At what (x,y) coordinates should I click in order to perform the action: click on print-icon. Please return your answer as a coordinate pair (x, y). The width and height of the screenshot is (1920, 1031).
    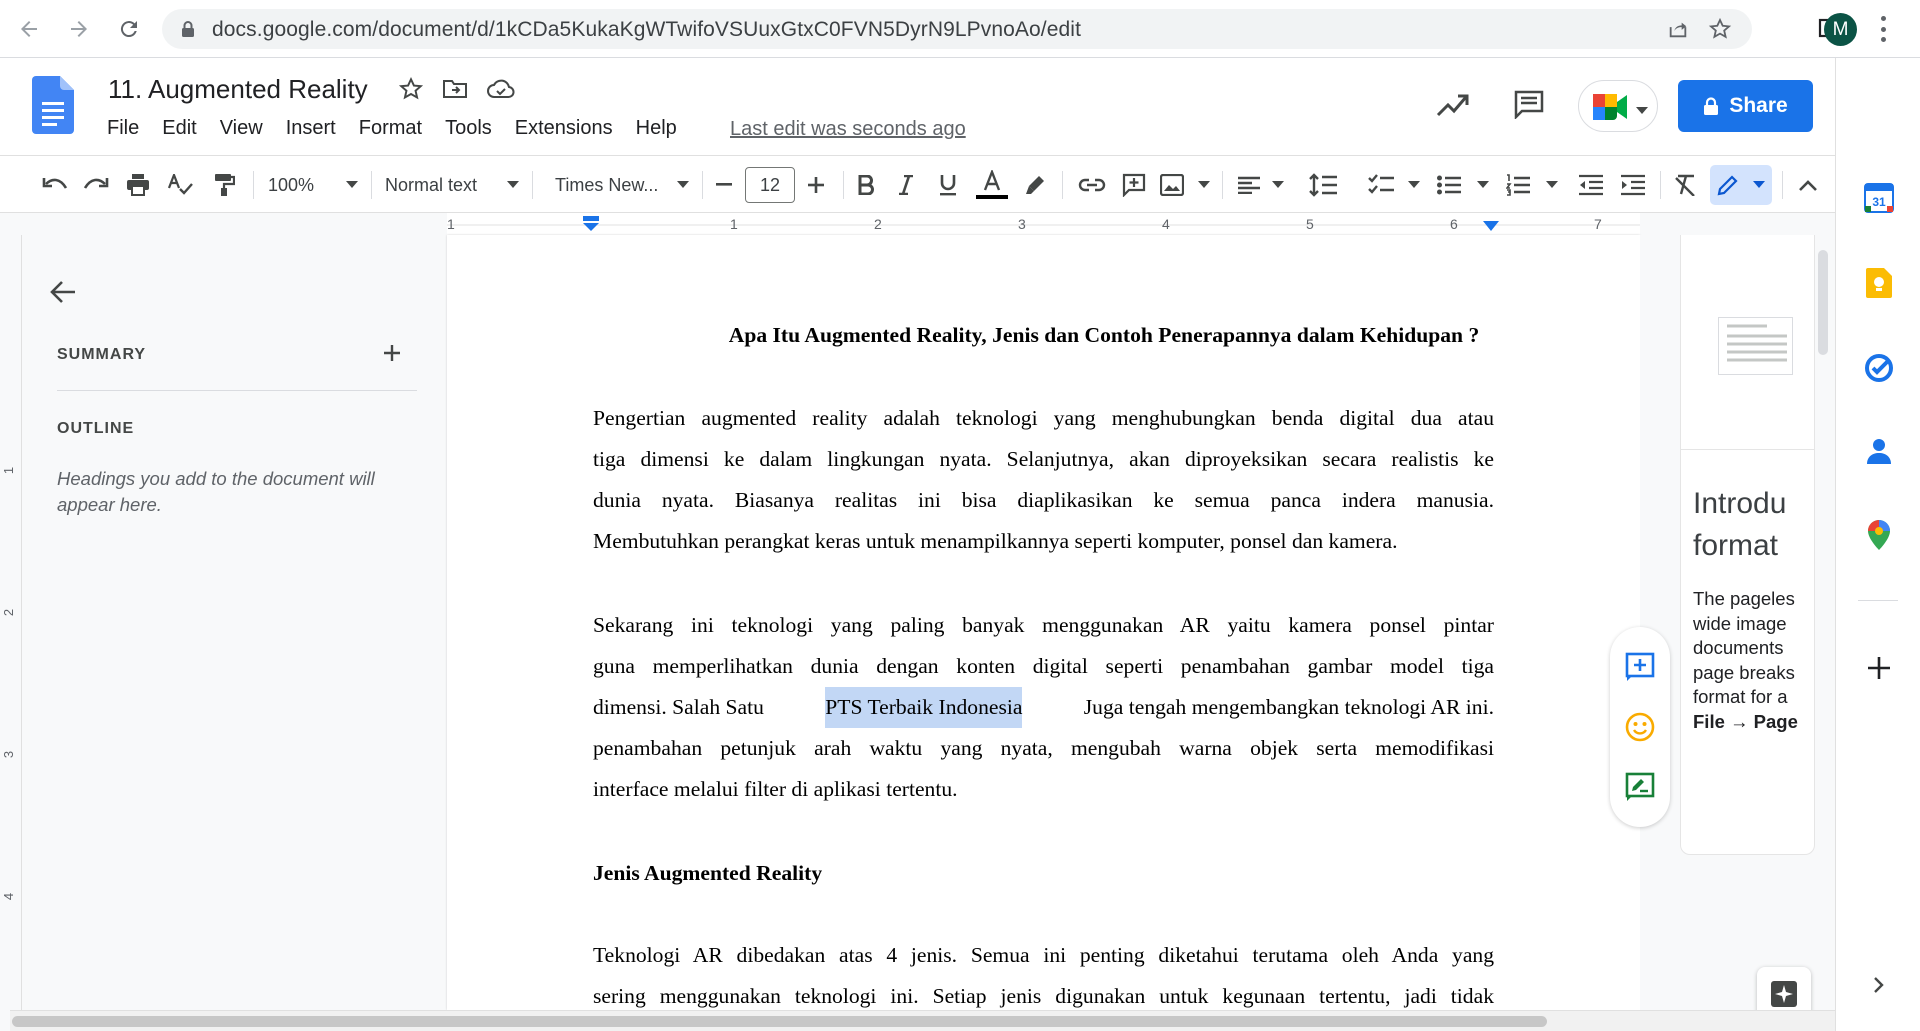
    Looking at the image, I should click on (138, 185).